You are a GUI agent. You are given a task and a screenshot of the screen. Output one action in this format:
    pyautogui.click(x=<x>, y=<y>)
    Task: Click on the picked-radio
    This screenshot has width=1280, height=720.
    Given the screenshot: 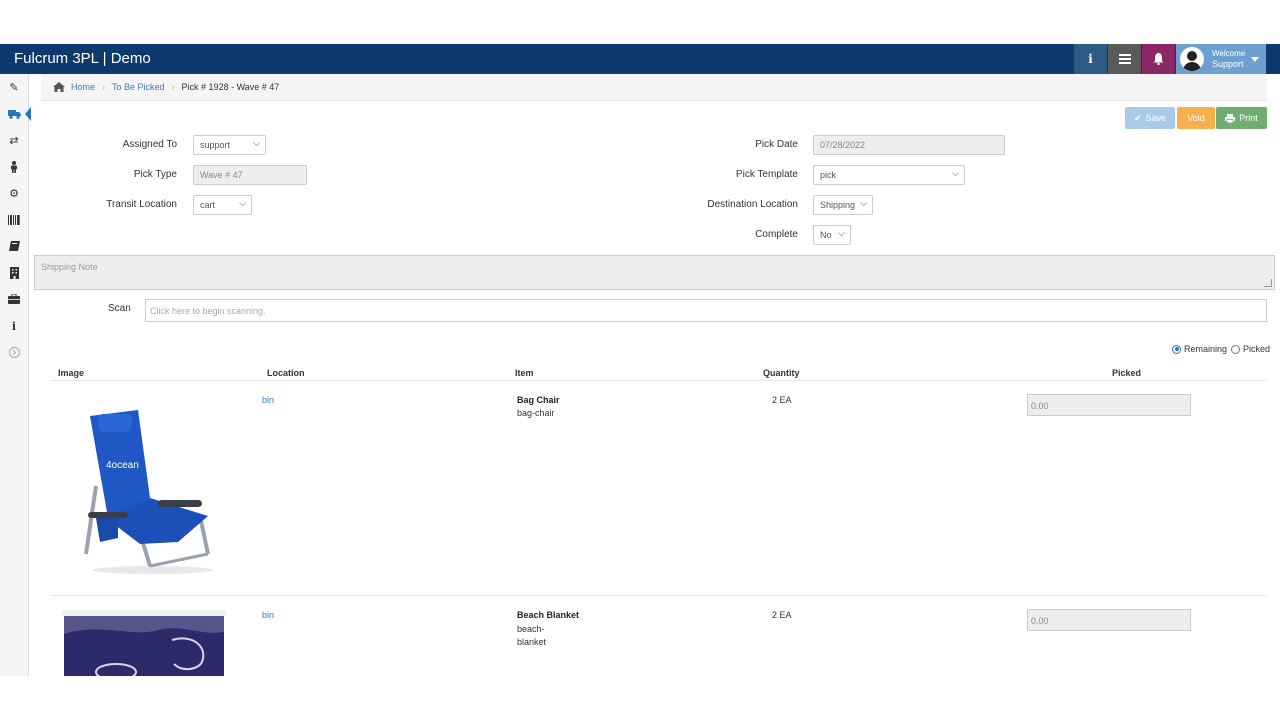 What is the action you would take?
    pyautogui.click(x=1236, y=349)
    